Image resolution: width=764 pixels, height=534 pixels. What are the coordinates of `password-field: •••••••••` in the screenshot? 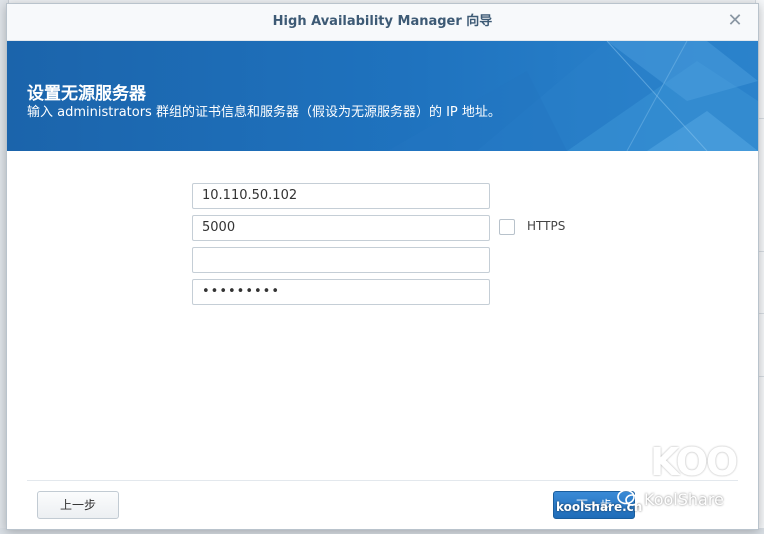 It's located at (341, 292).